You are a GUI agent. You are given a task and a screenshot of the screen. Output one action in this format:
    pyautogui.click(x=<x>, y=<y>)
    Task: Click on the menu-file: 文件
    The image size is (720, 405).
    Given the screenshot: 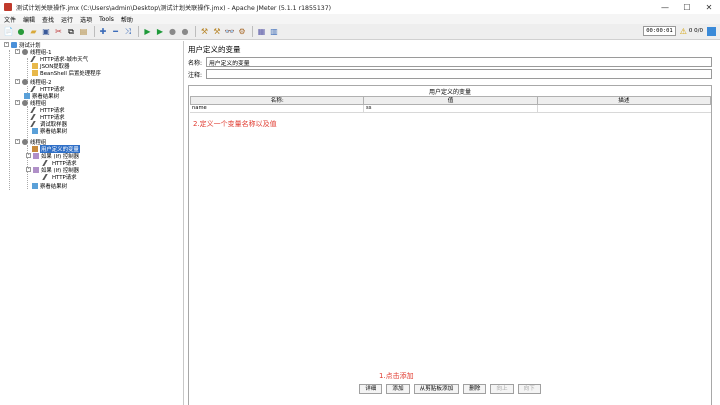 What is the action you would take?
    pyautogui.click(x=10, y=19)
    